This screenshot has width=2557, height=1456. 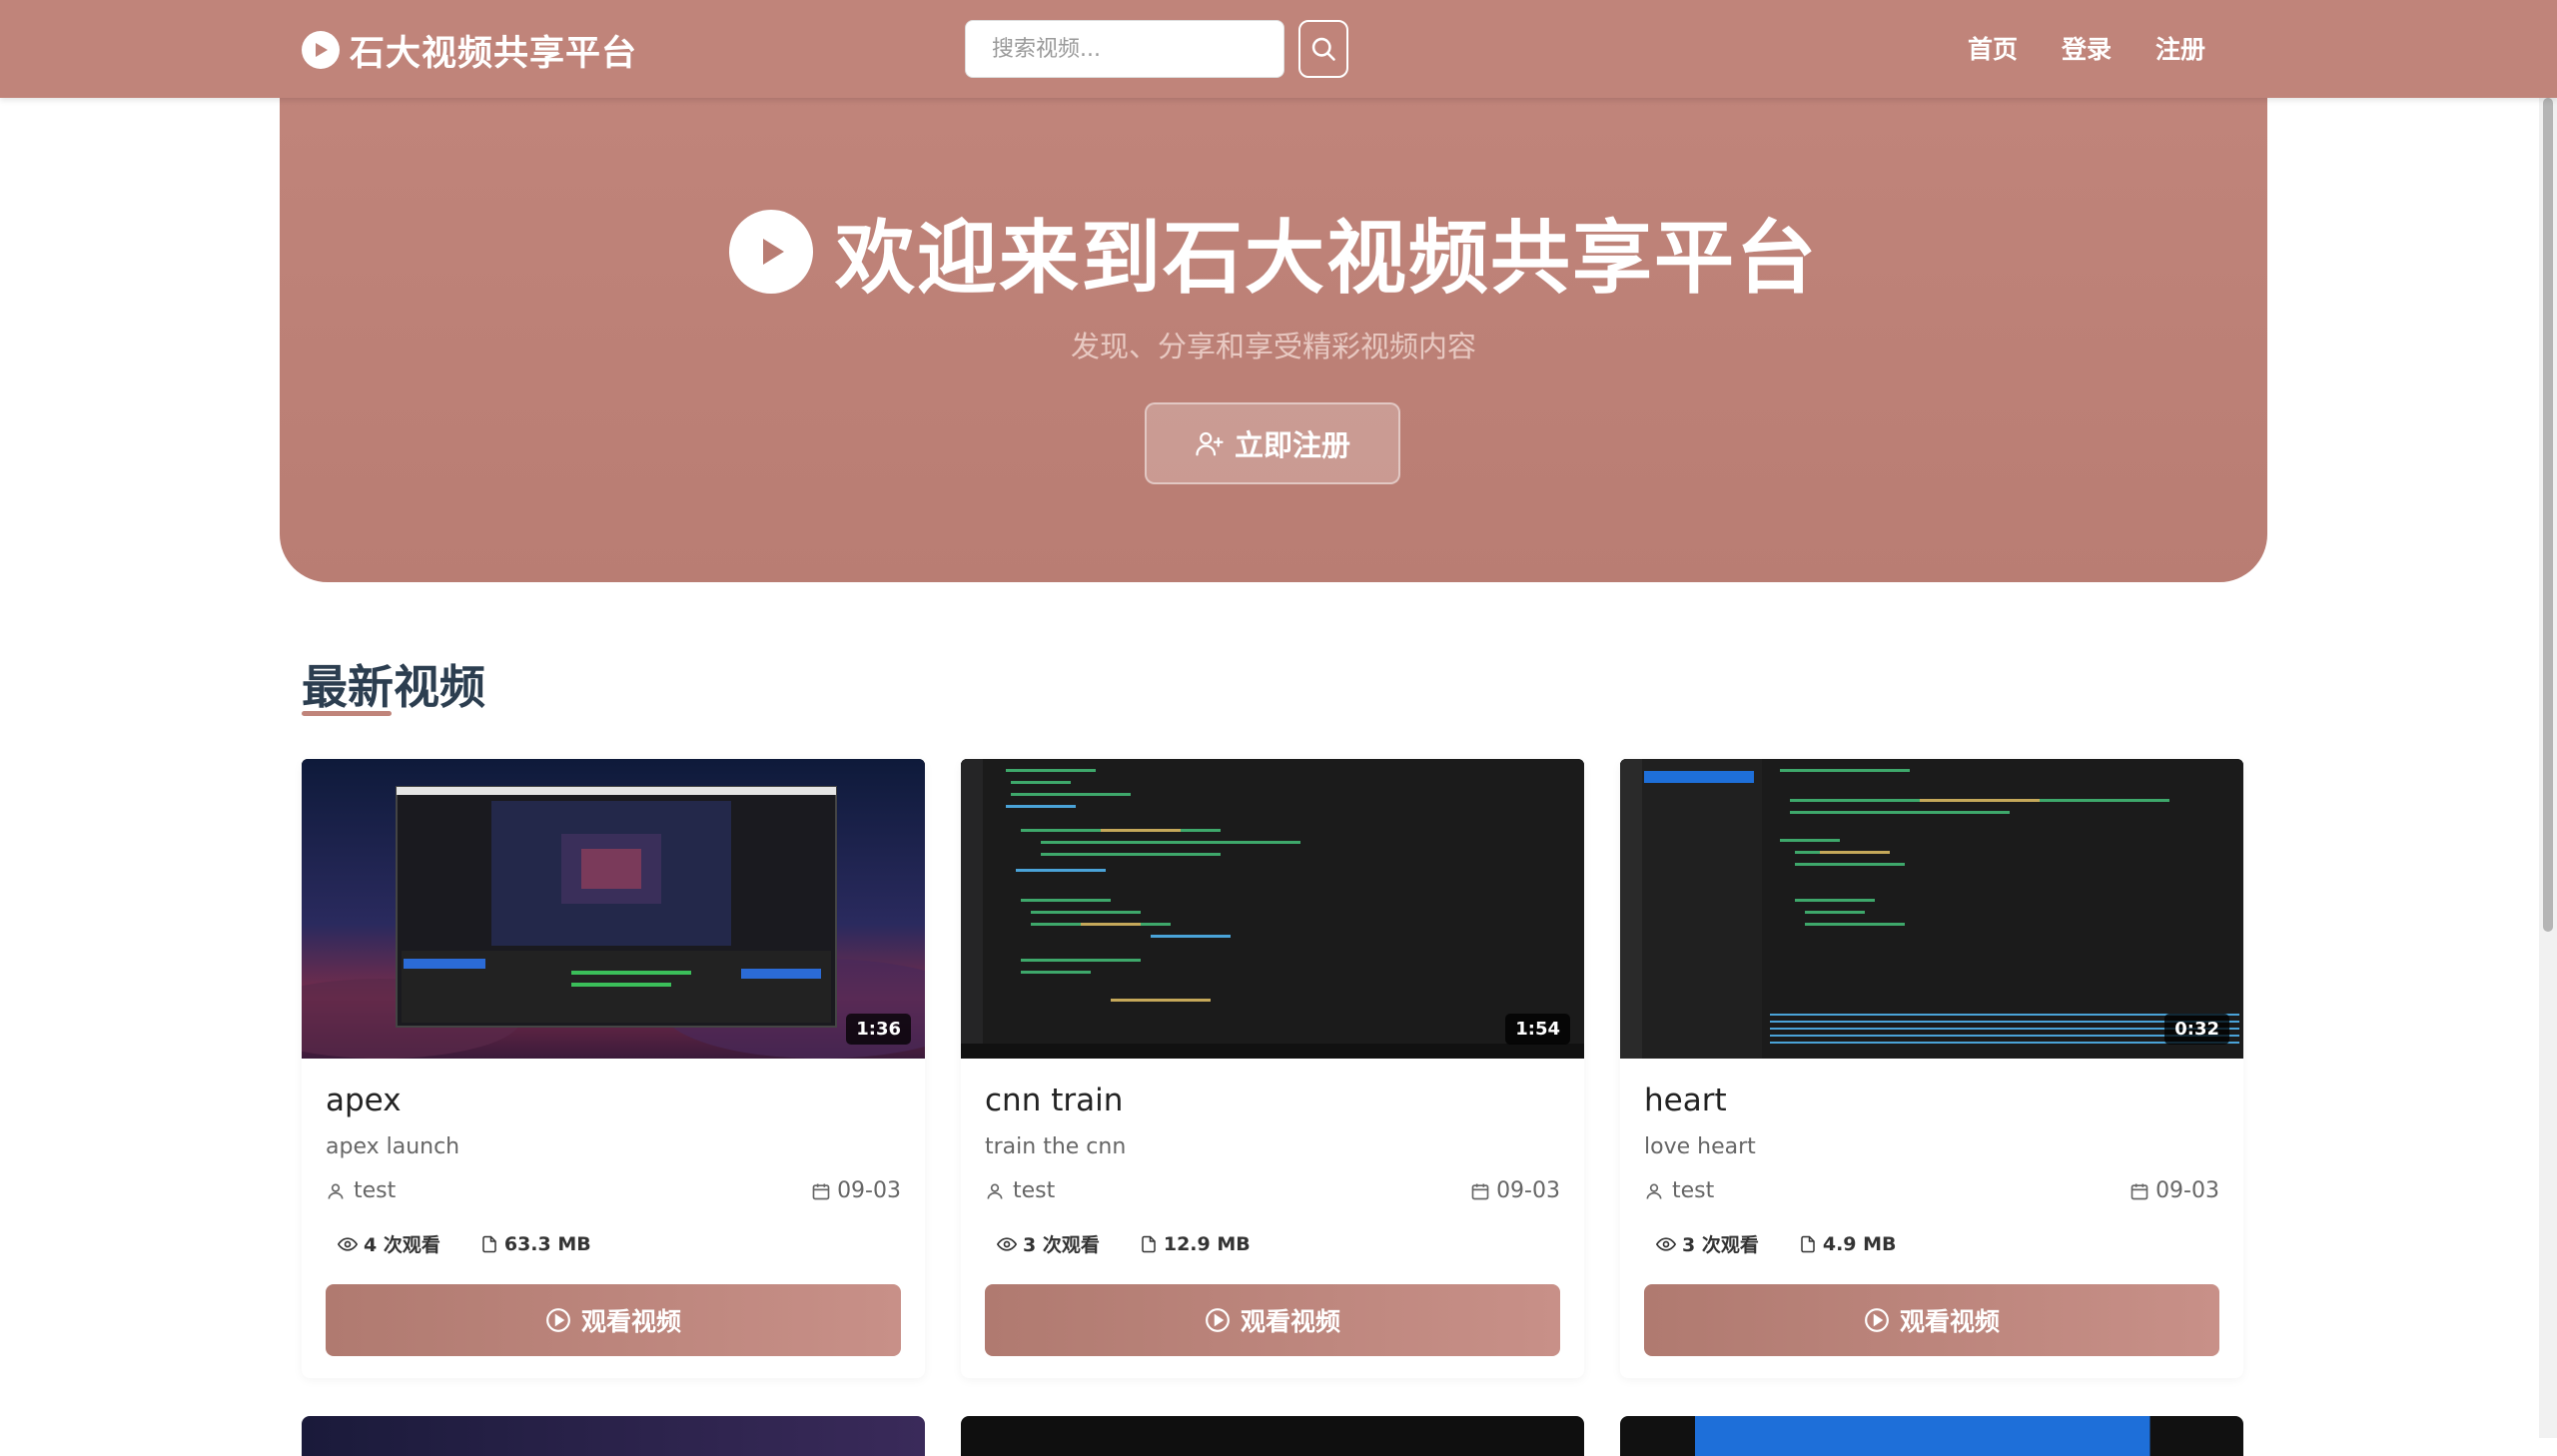 What do you see at coordinates (1537, 1029) in the screenshot?
I see `video-duration: 1:54` at bounding box center [1537, 1029].